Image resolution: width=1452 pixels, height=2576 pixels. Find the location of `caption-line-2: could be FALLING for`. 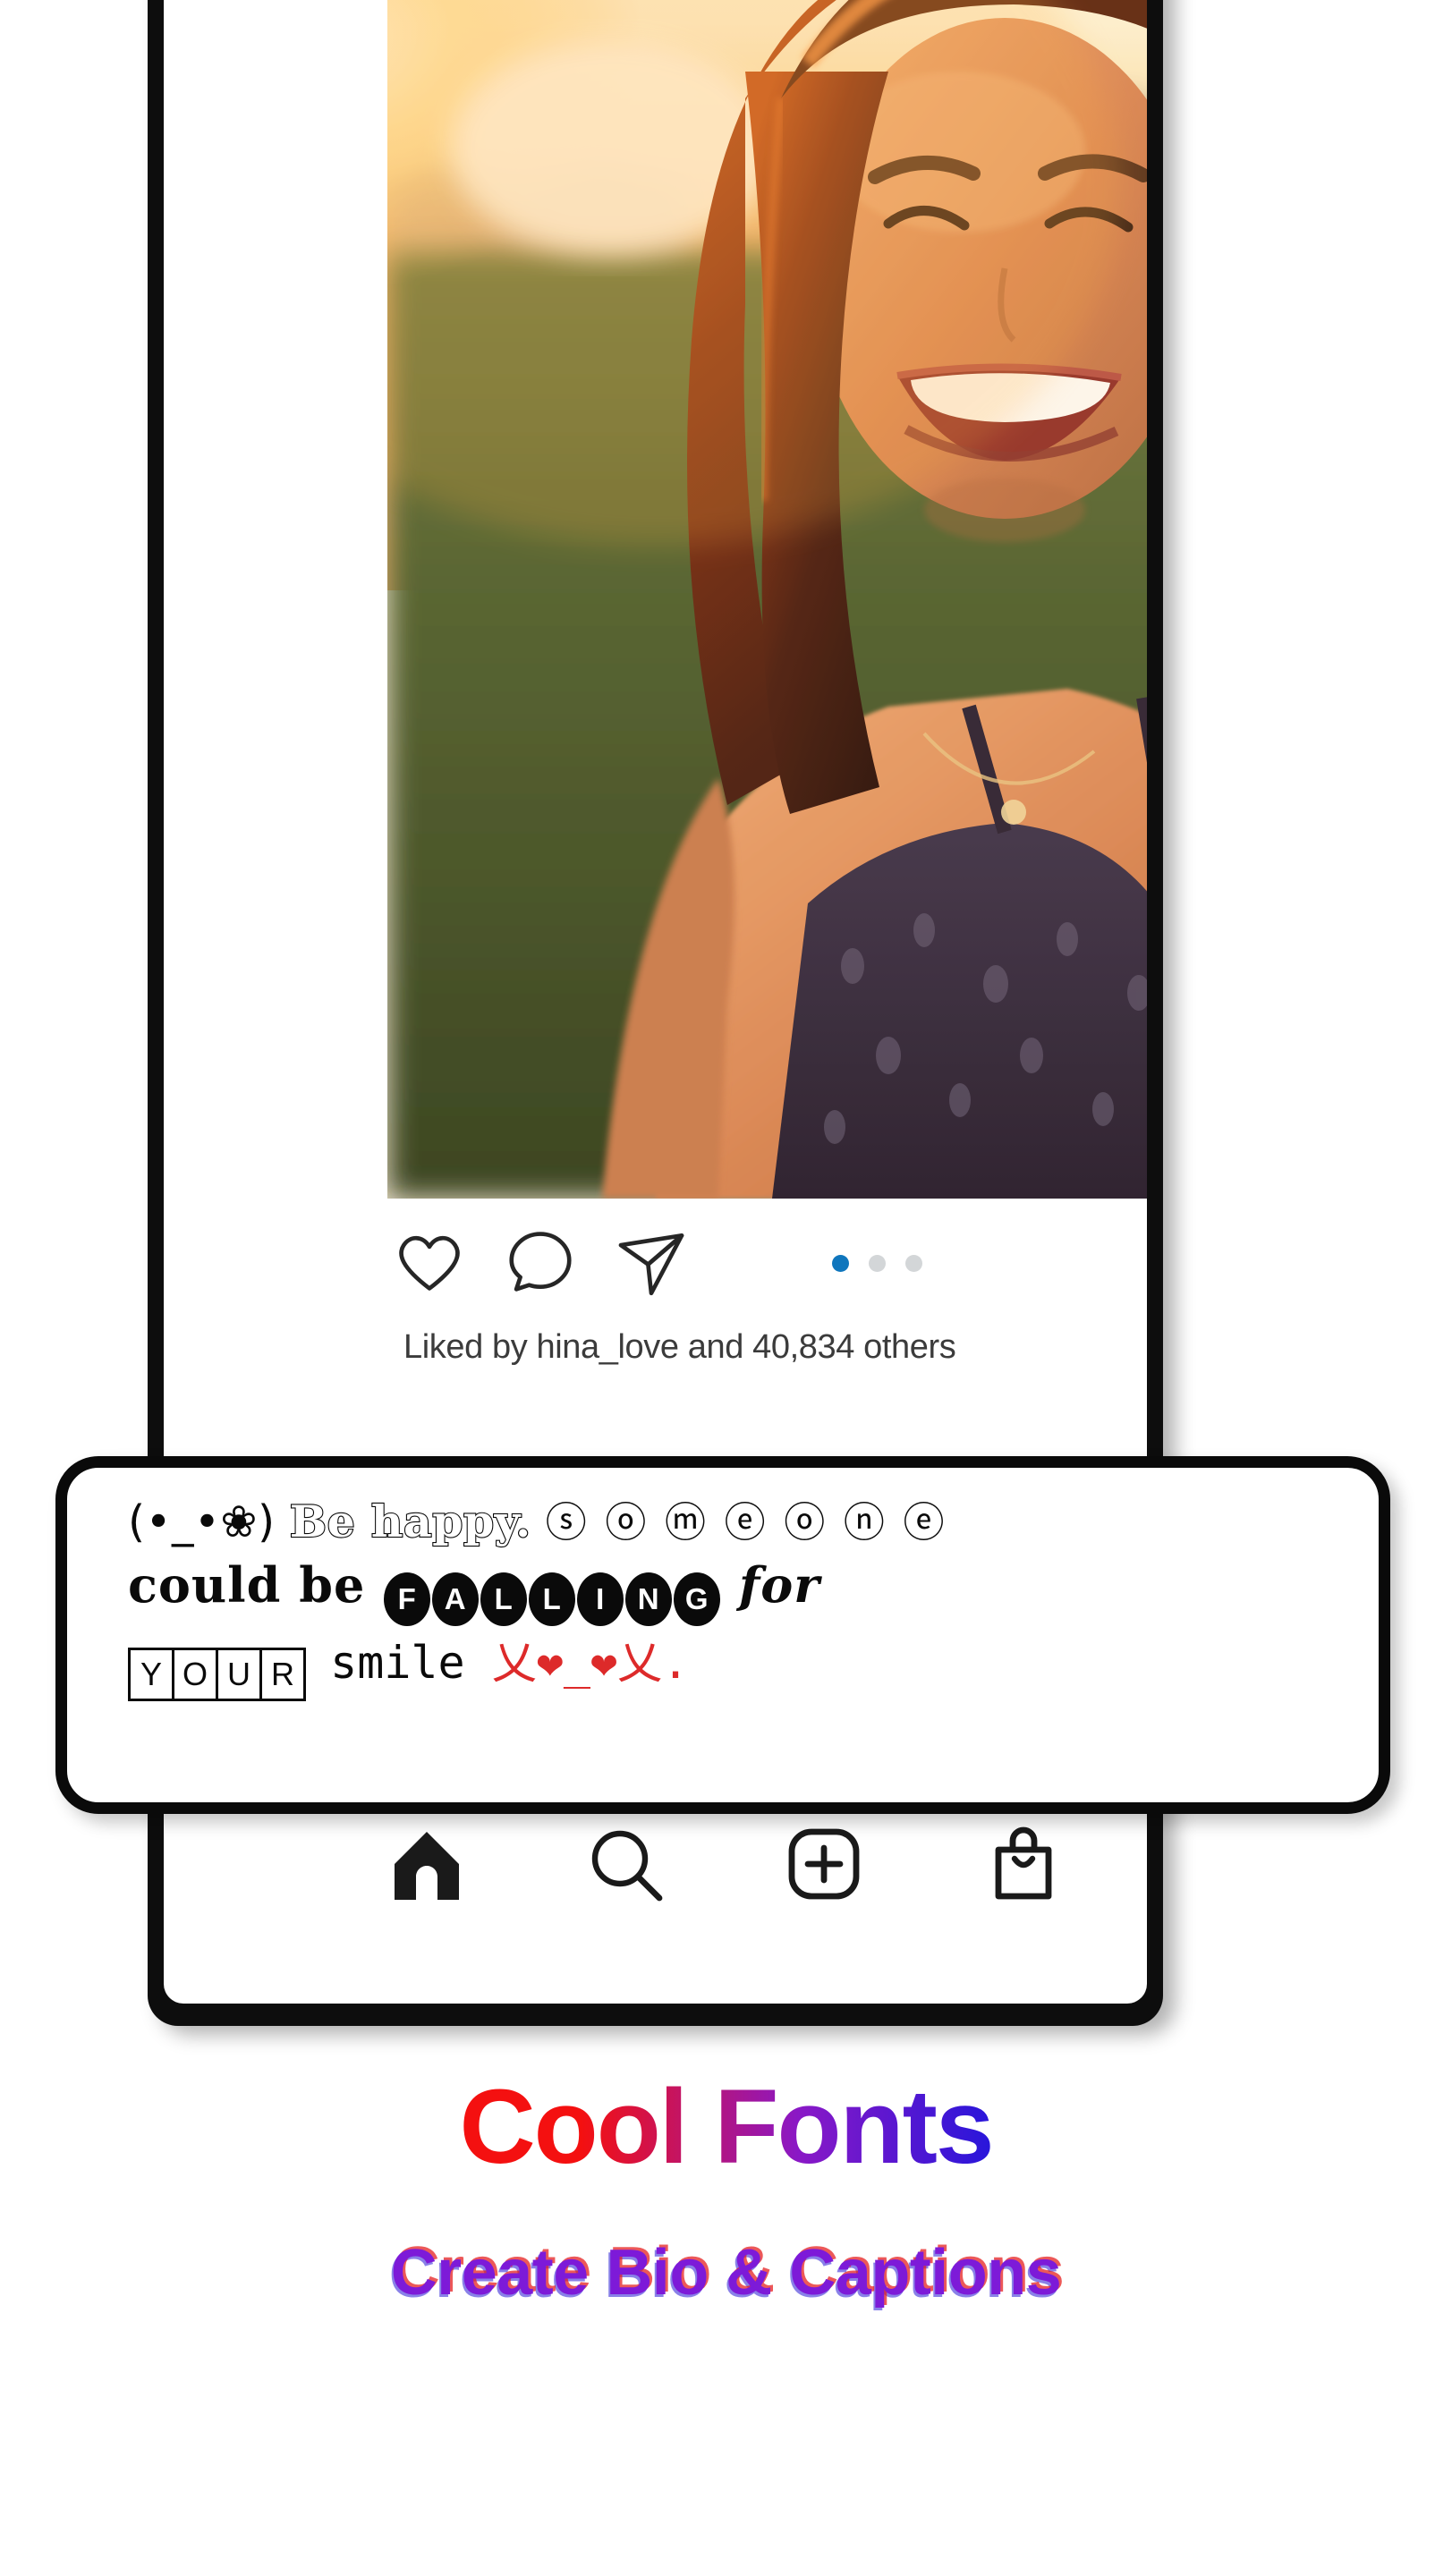

caption-line-2: could be FALLING for is located at coordinates (735, 1592).